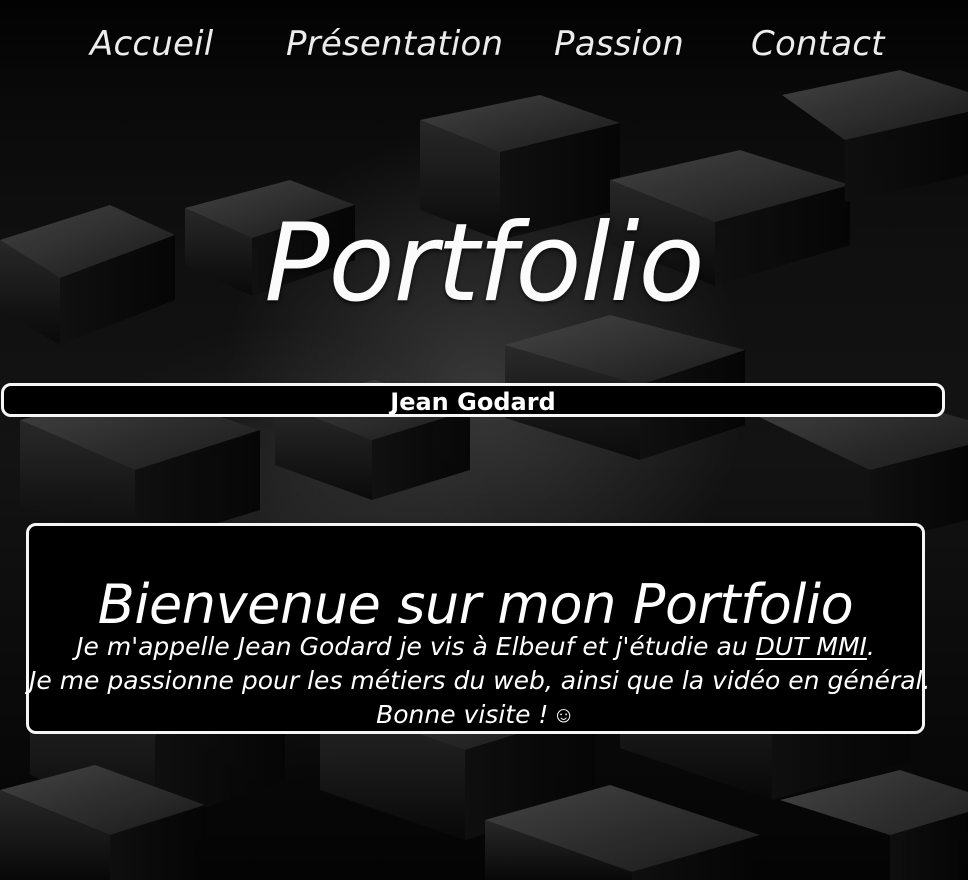 The width and height of the screenshot is (968, 880). Describe the element at coordinates (484, 264) in the screenshot. I see `portfolio-title: Portfolio` at that location.